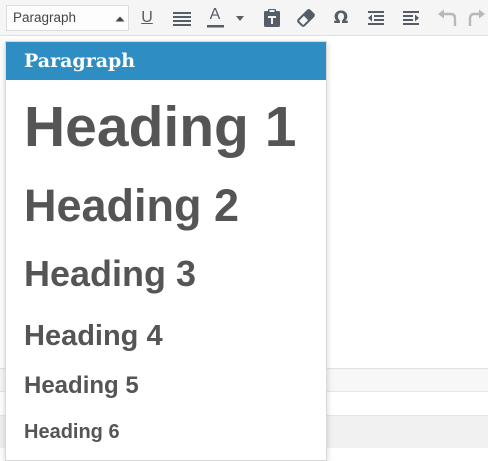 The width and height of the screenshot is (488, 461). Describe the element at coordinates (81, 385) in the screenshot. I see `menu-item-label: Heading 5` at that location.